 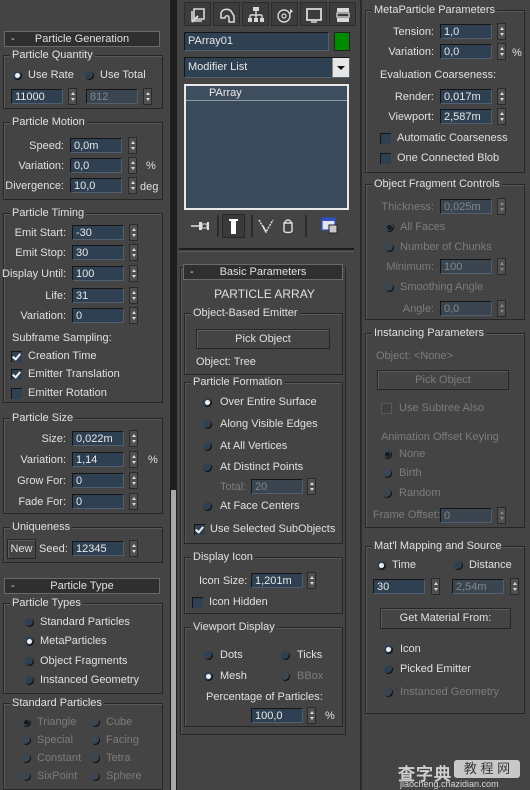 What do you see at coordinates (311, 486) in the screenshot?
I see `total-points-spinner` at bounding box center [311, 486].